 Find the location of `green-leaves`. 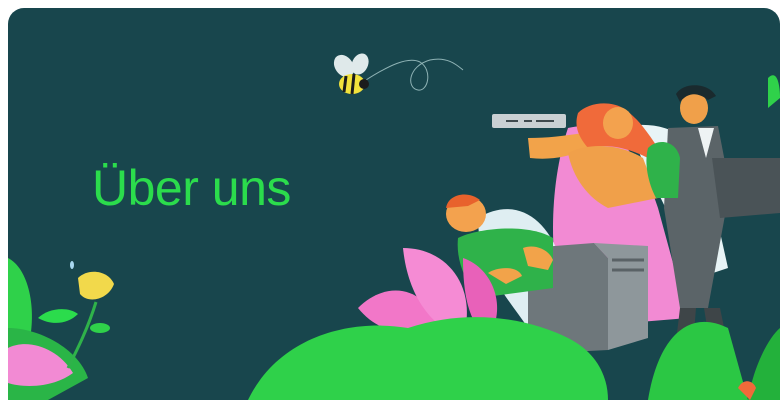

green-leaves is located at coordinates (514, 358).